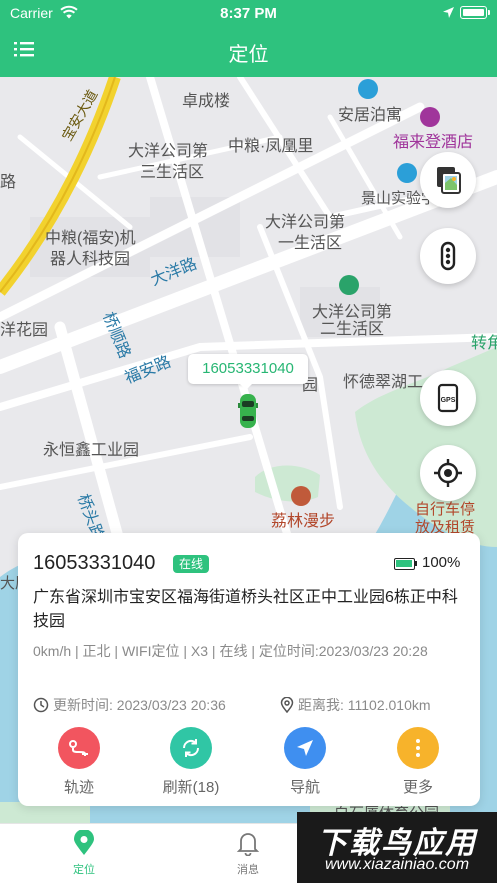 This screenshot has height=883, width=497. What do you see at coordinates (405, 564) in the screenshot?
I see `battery-icon` at bounding box center [405, 564].